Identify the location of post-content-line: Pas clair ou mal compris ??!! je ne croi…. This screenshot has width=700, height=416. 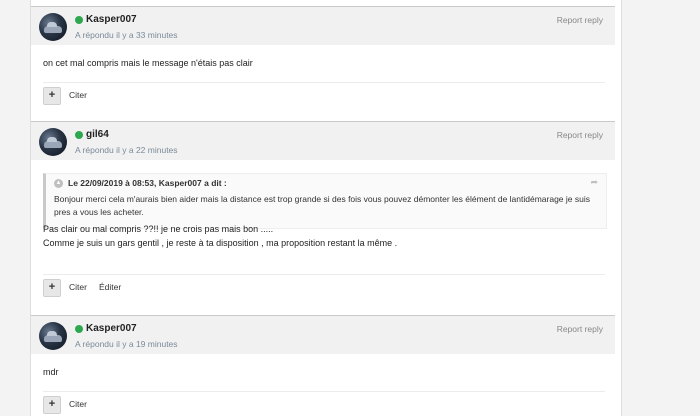
(158, 229).